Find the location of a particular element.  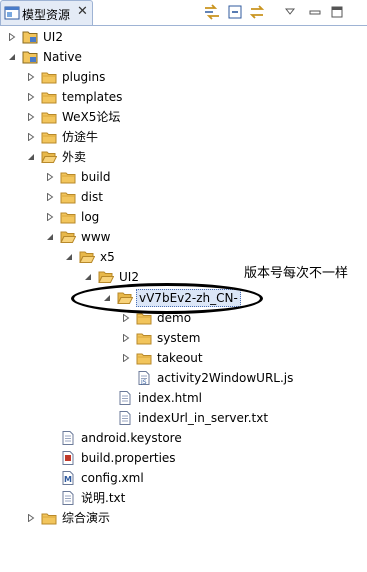

tree-item-label: WeX5论坛 is located at coordinates (91, 117).